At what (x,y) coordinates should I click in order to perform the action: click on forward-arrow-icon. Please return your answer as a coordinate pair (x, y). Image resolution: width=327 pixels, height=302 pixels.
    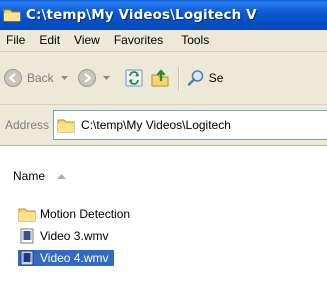
    Looking at the image, I should click on (86, 78).